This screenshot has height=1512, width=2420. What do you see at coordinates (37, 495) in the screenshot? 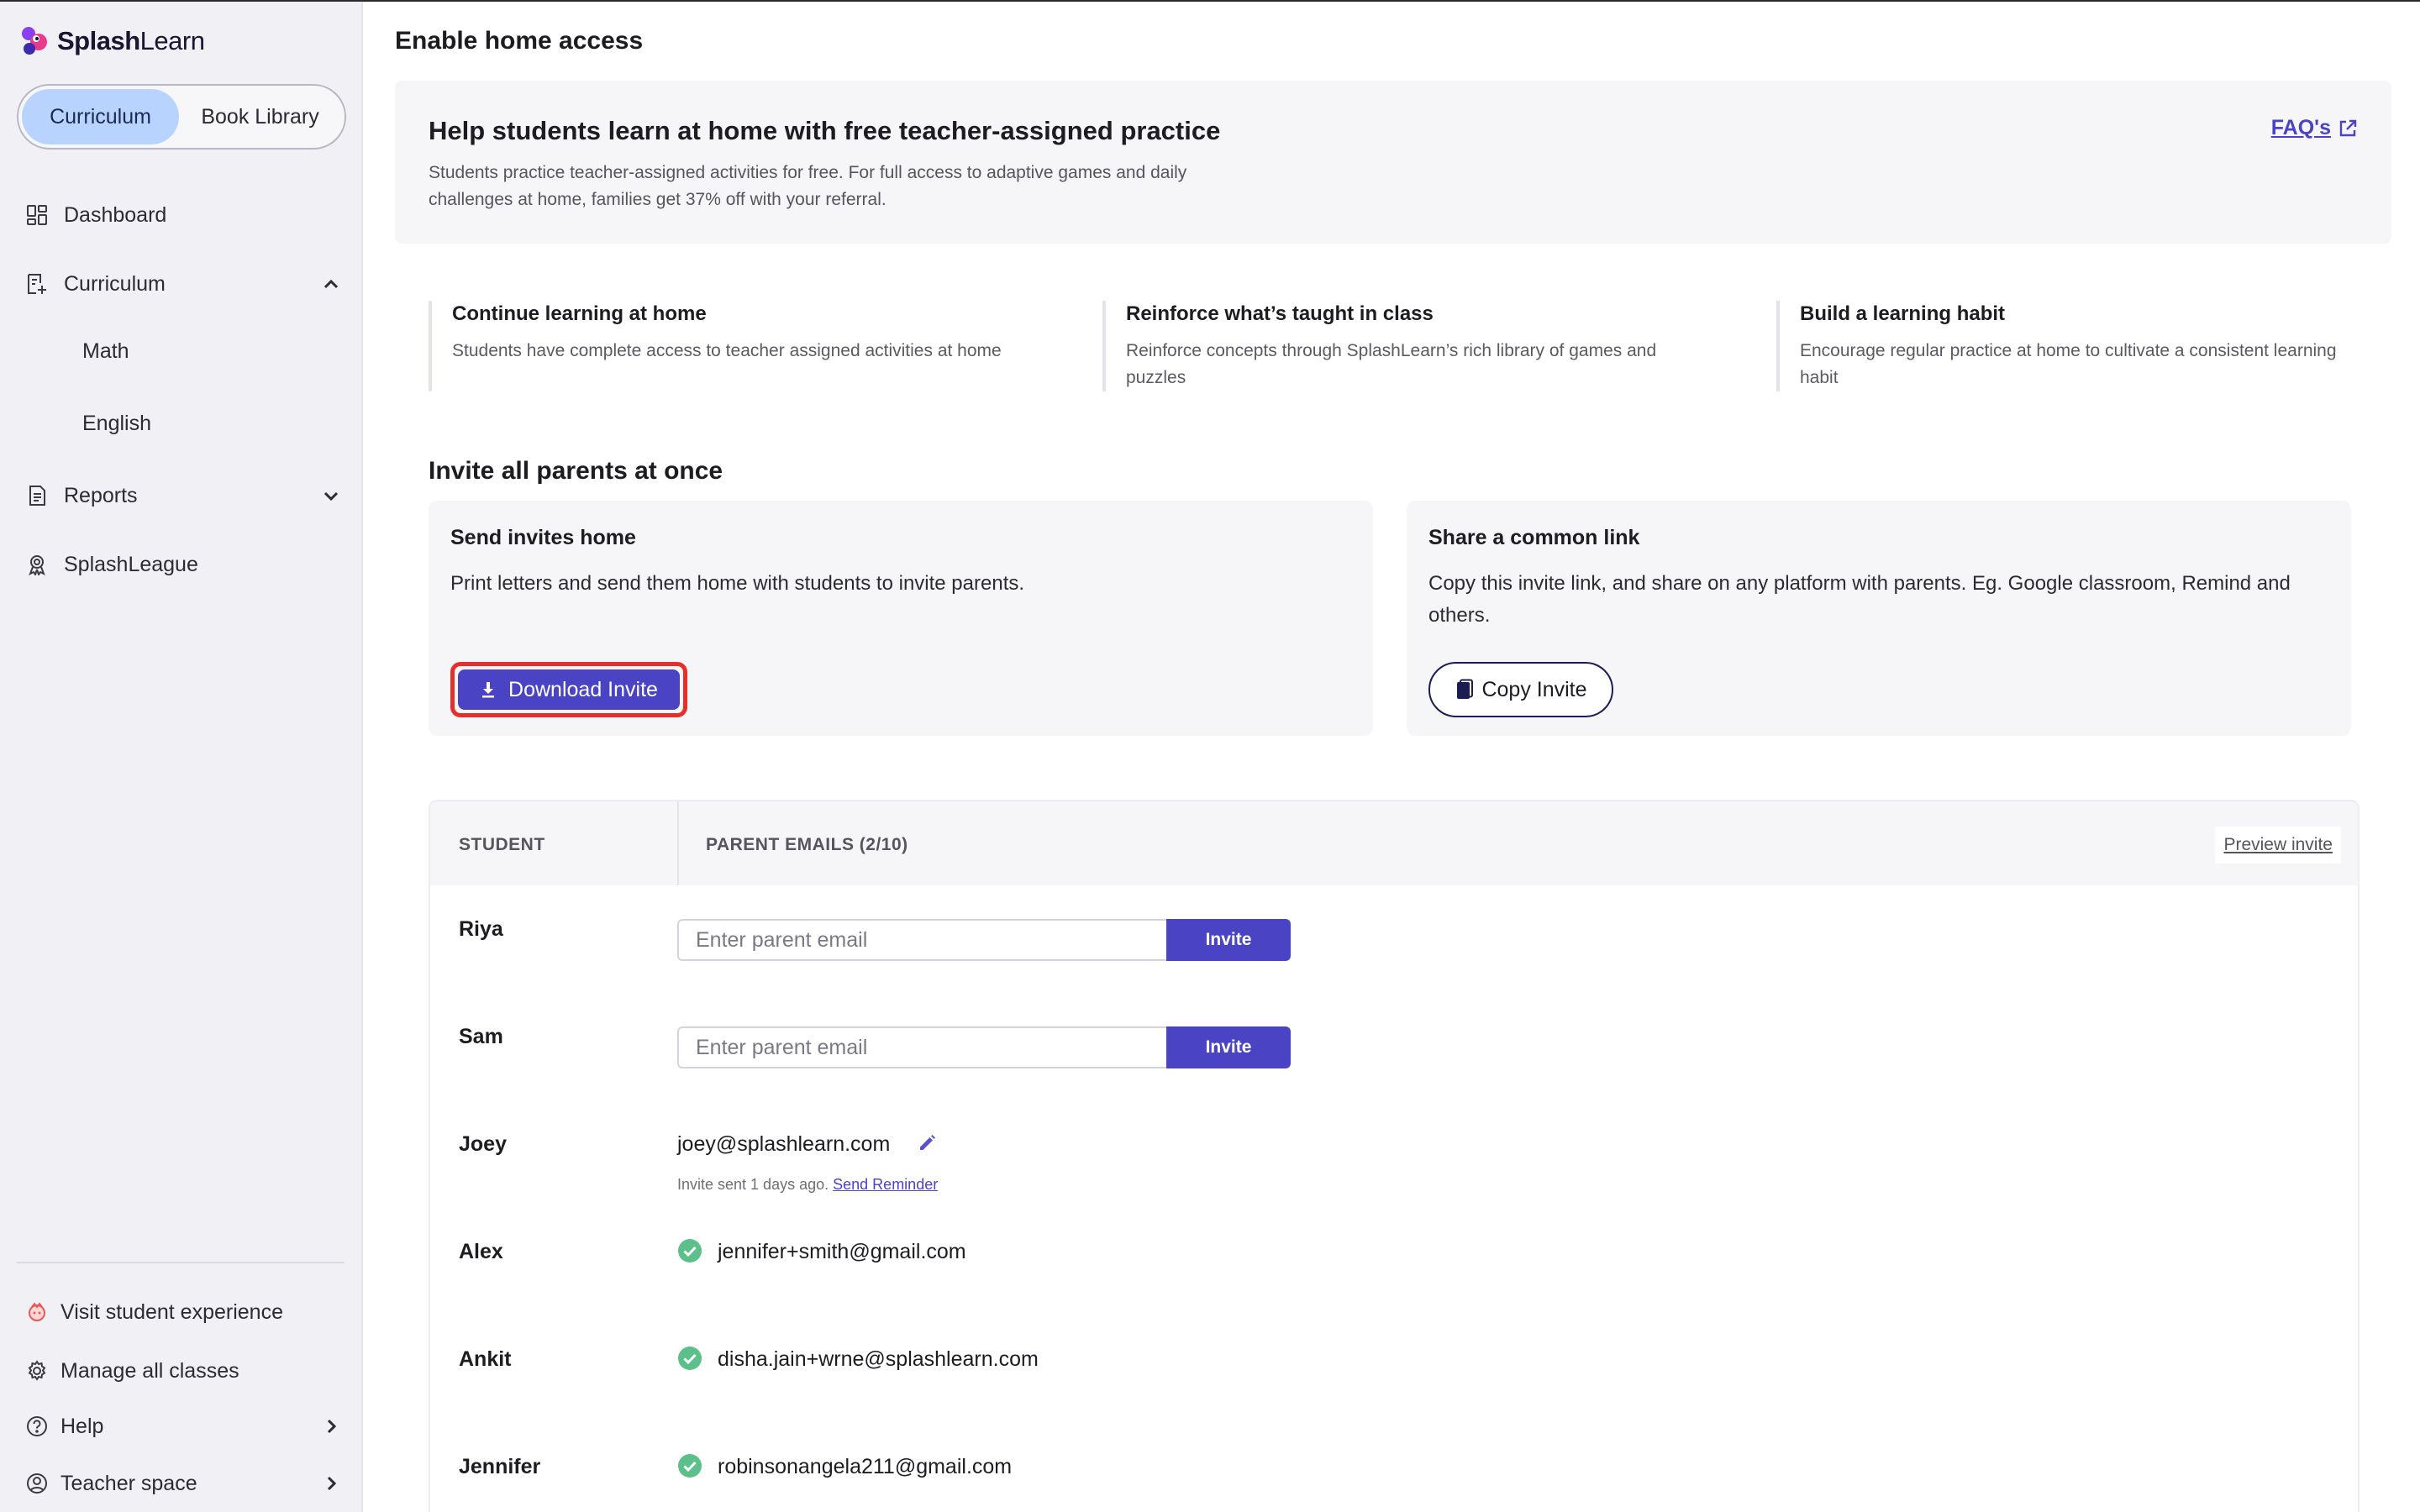
I see `reports-icon` at bounding box center [37, 495].